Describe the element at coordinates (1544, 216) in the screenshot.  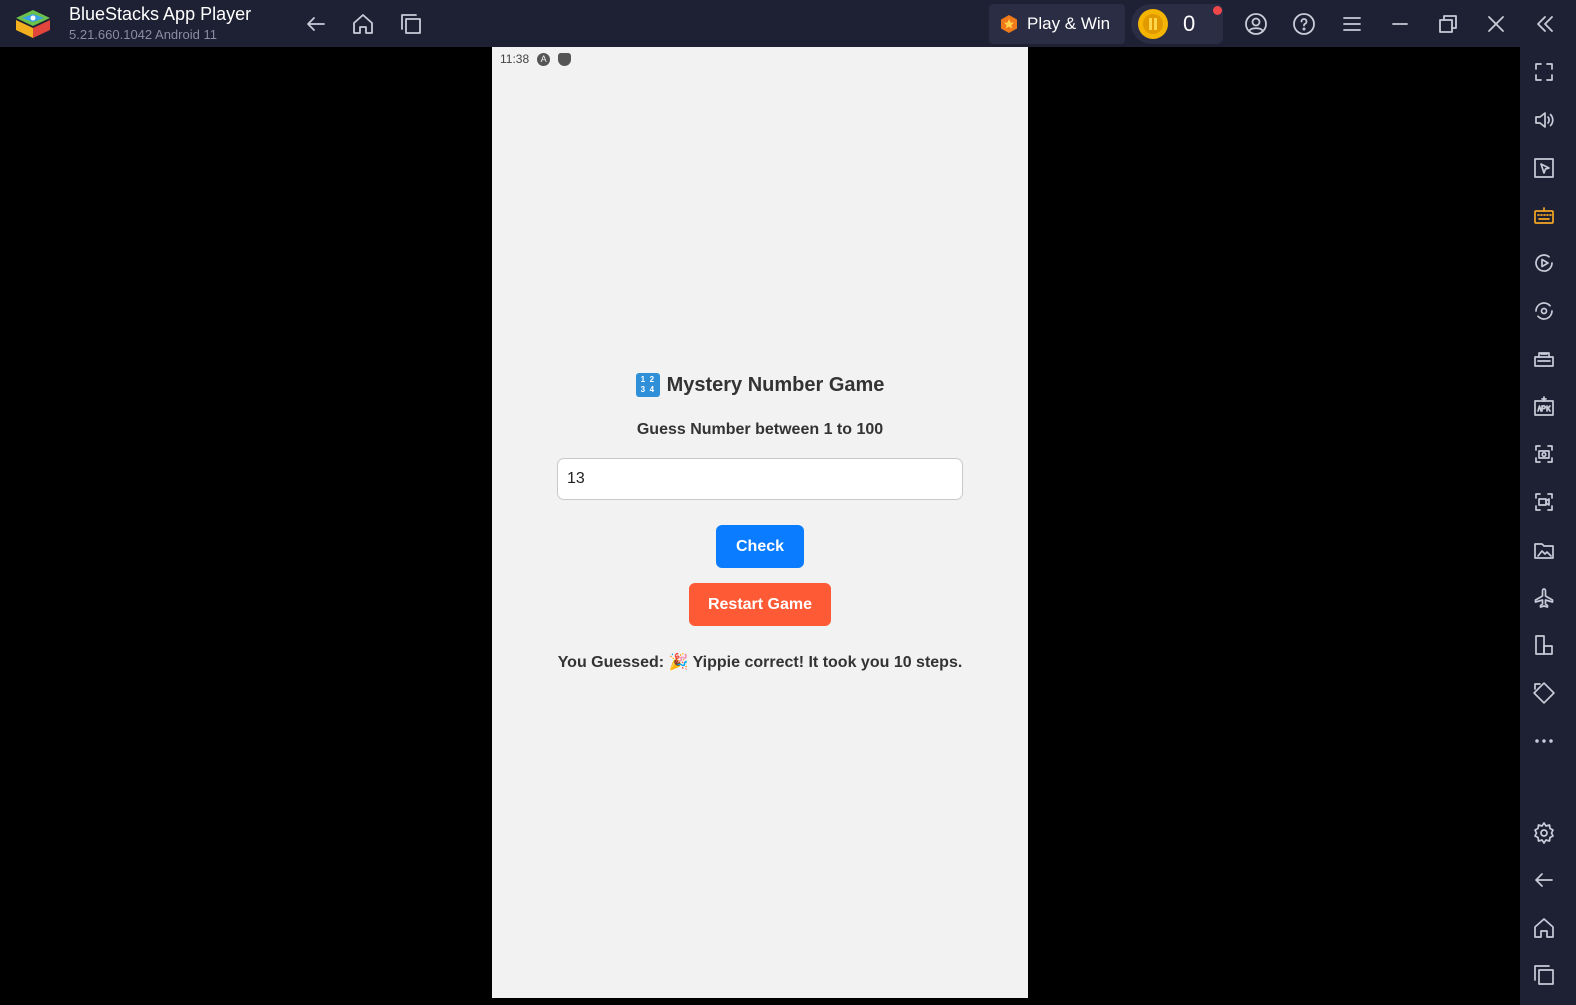
I see `keyboard-icon` at that location.